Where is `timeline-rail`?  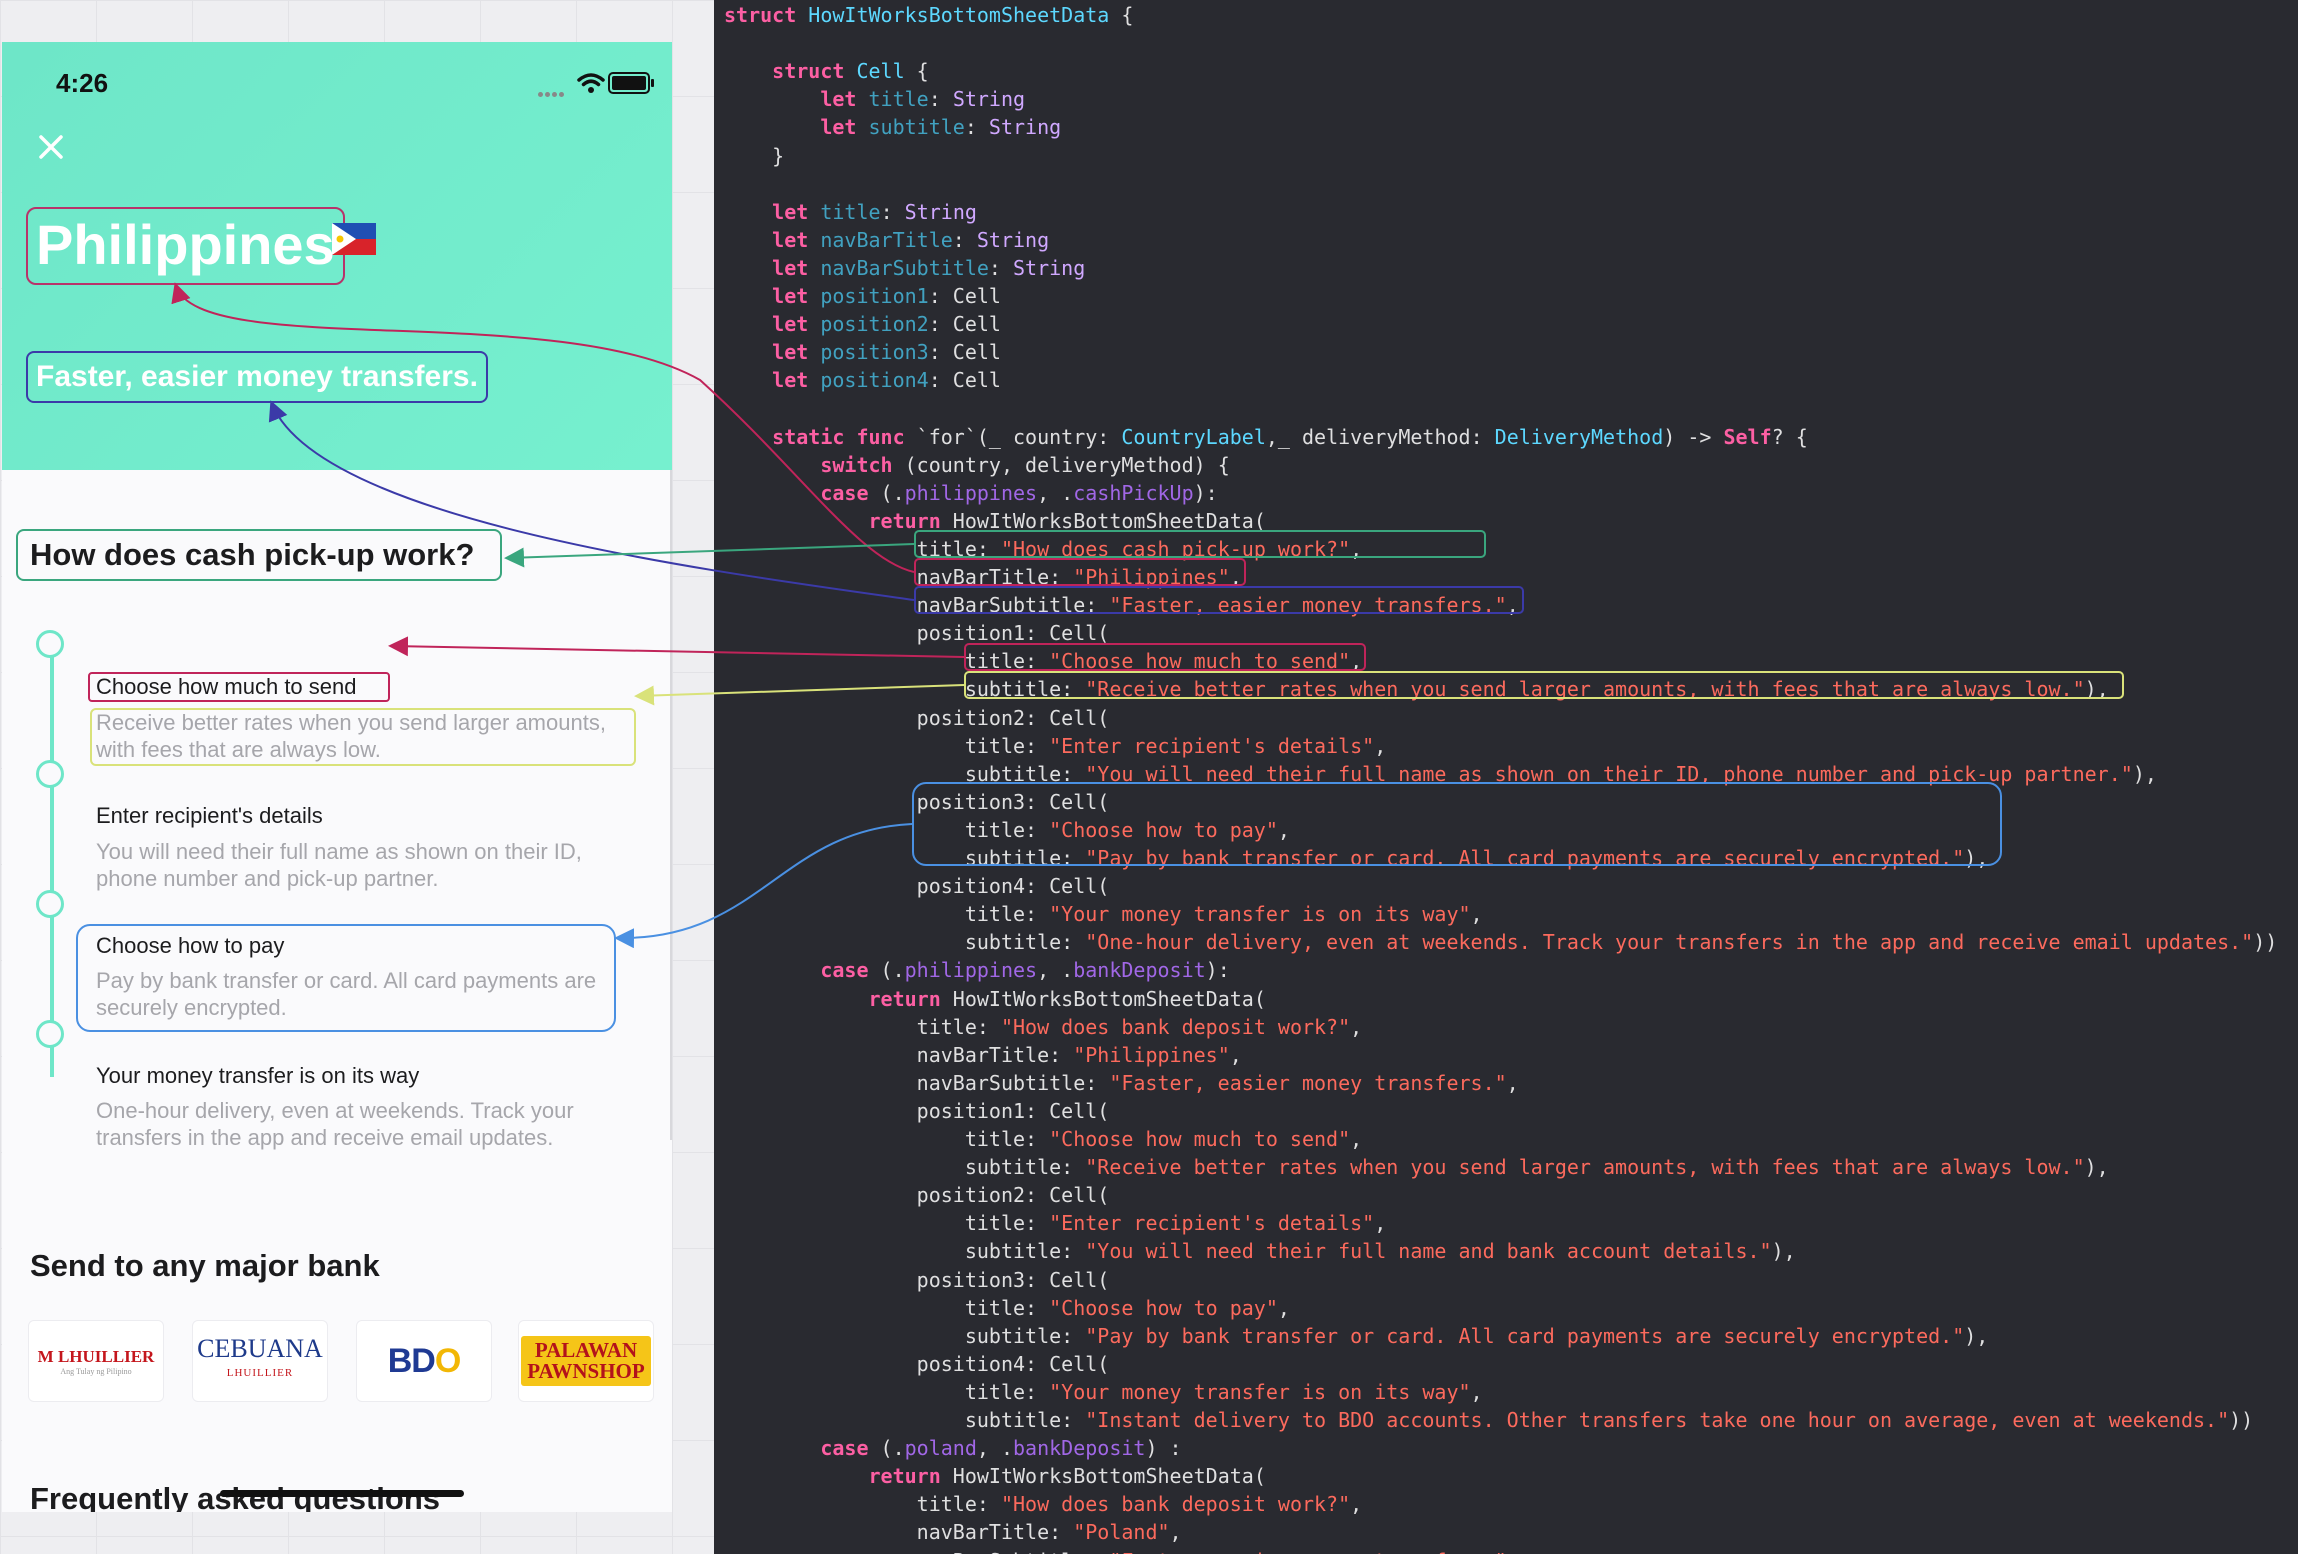 timeline-rail is located at coordinates (52, 862).